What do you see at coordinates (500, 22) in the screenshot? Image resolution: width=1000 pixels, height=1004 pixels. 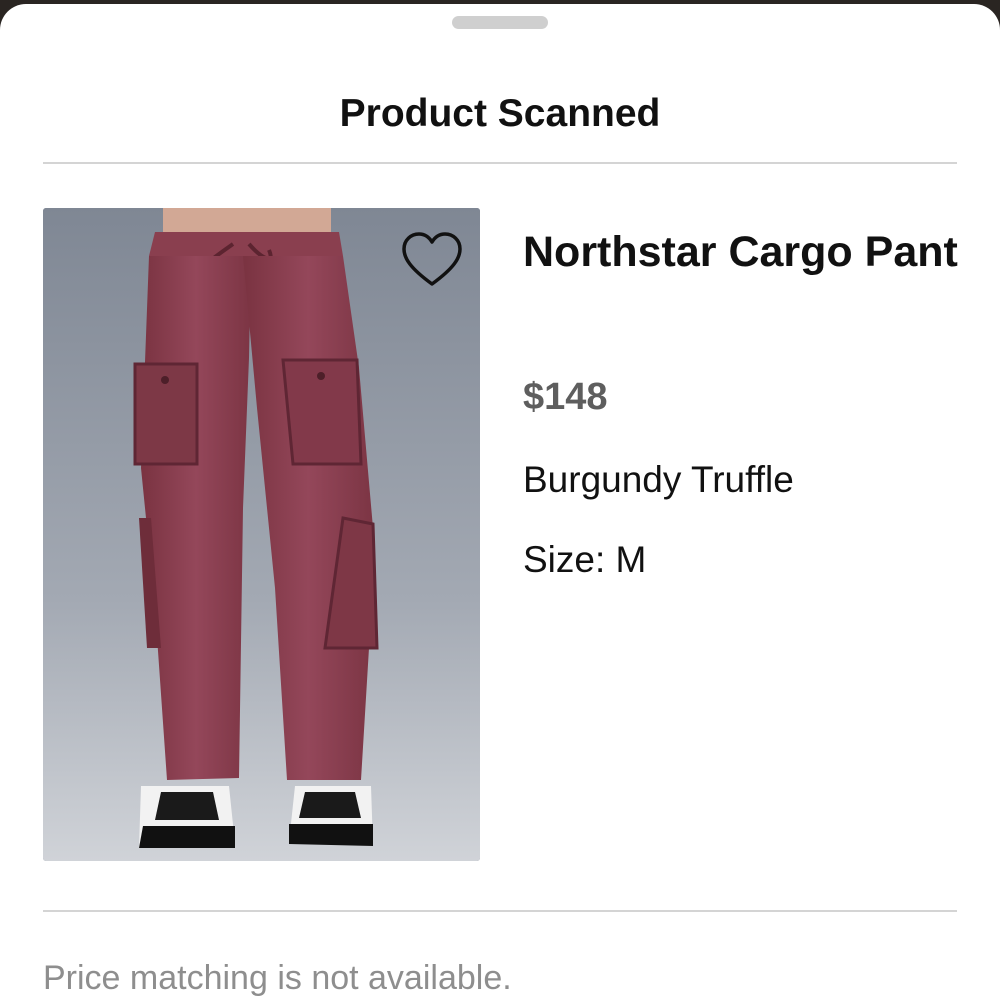 I see `sheet-drag-handle` at bounding box center [500, 22].